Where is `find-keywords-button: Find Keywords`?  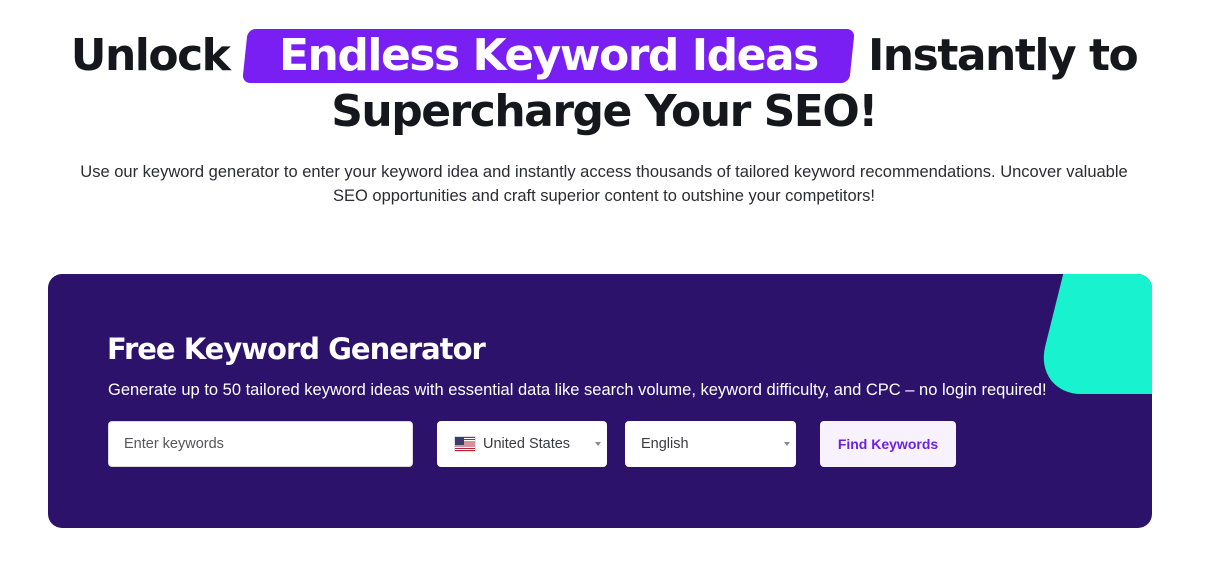
find-keywords-button: Find Keywords is located at coordinates (888, 444).